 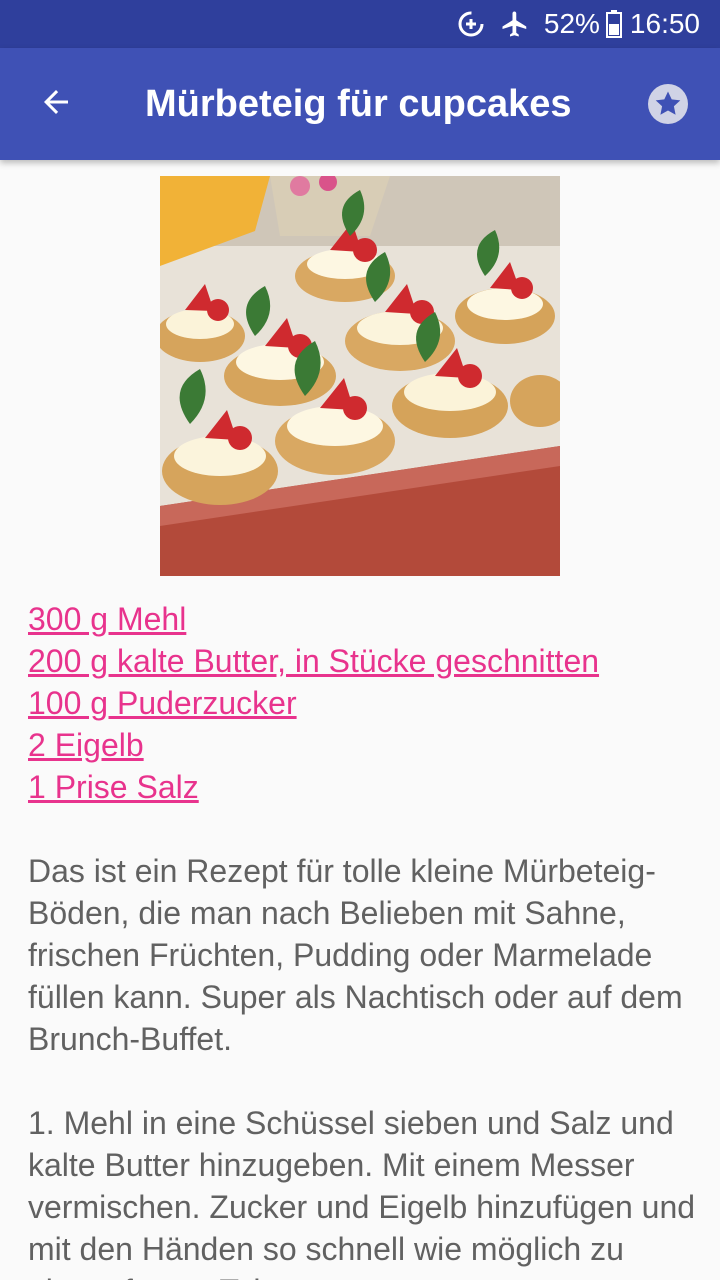 I want to click on star-icon, so click(x=668, y=106).